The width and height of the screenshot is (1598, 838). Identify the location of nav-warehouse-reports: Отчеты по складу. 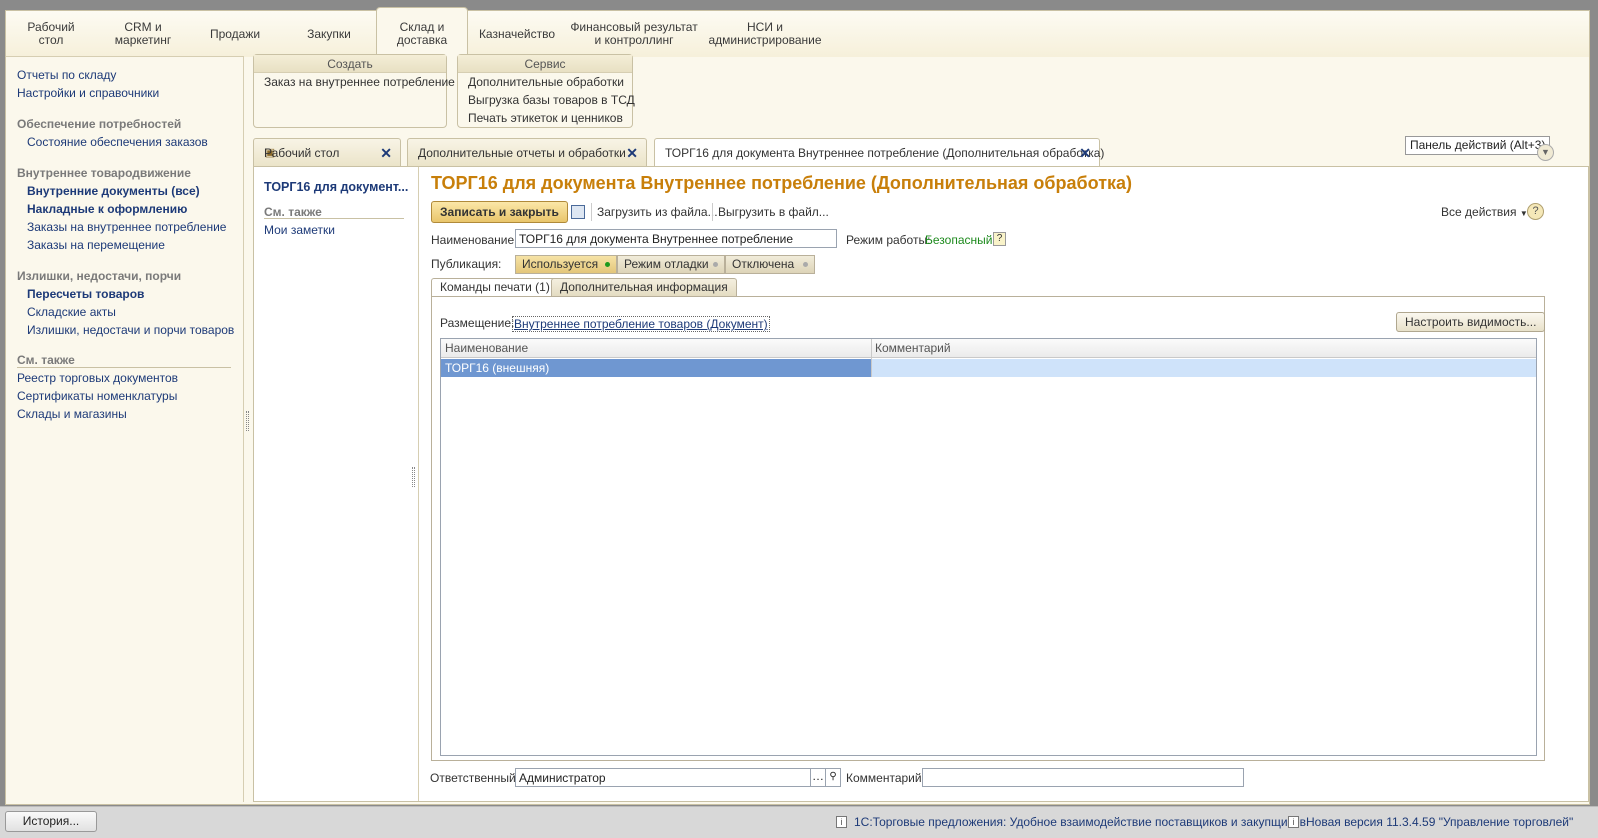
(66, 75).